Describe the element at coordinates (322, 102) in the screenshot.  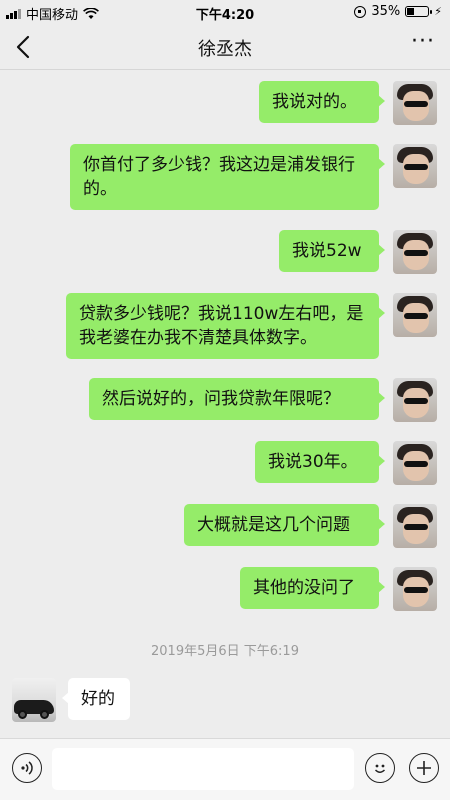
I see `message-bubble: 我说对的。` at that location.